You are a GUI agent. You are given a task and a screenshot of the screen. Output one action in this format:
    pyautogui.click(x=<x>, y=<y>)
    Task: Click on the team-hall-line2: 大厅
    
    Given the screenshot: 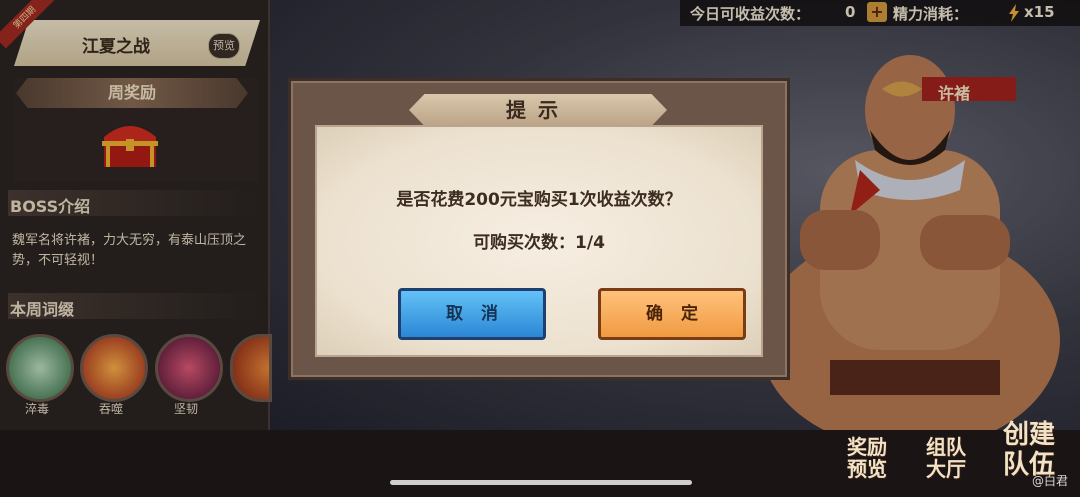 What is the action you would take?
    pyautogui.click(x=946, y=469)
    